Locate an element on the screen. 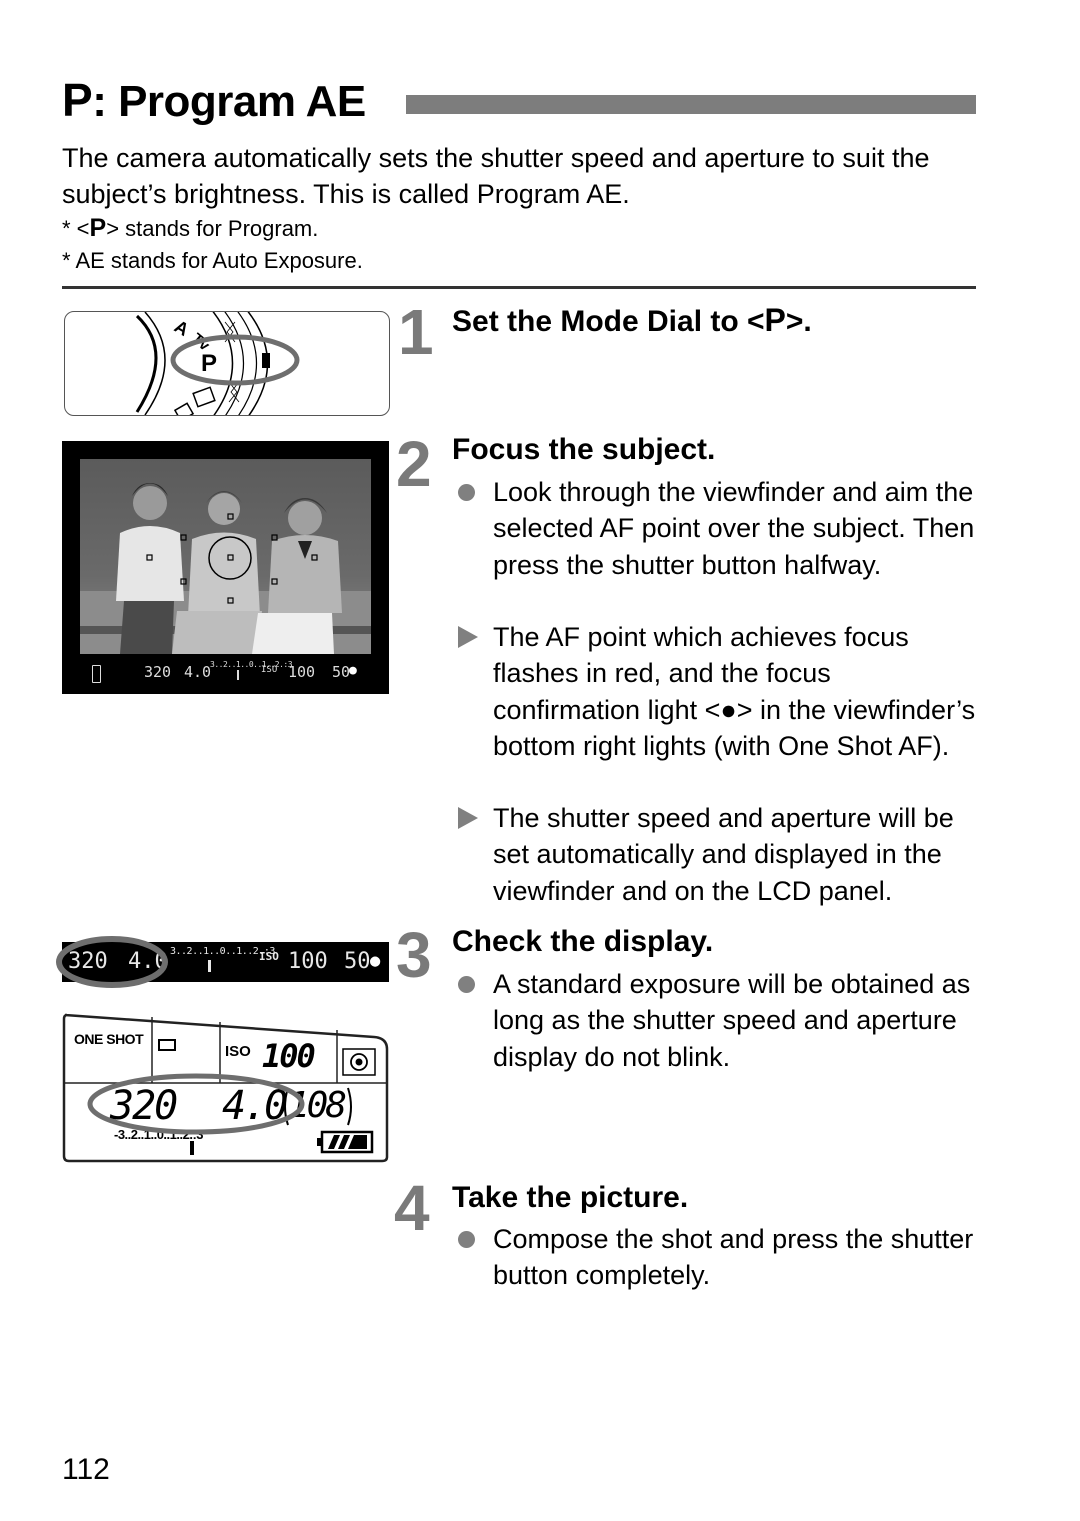 The height and width of the screenshot is (1521, 1080). mode-dial-graphic: A Tv P is located at coordinates (217, 363).